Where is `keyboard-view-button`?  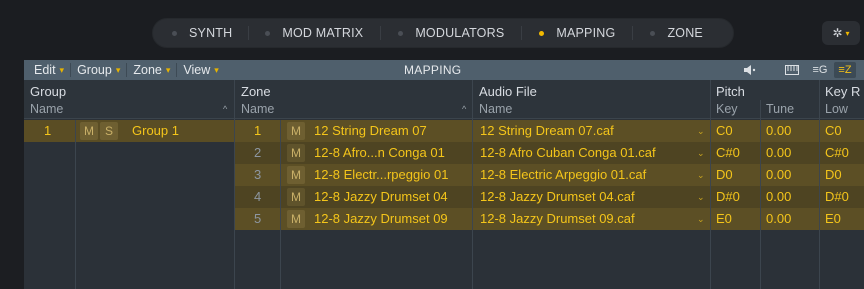 keyboard-view-button is located at coordinates (792, 70).